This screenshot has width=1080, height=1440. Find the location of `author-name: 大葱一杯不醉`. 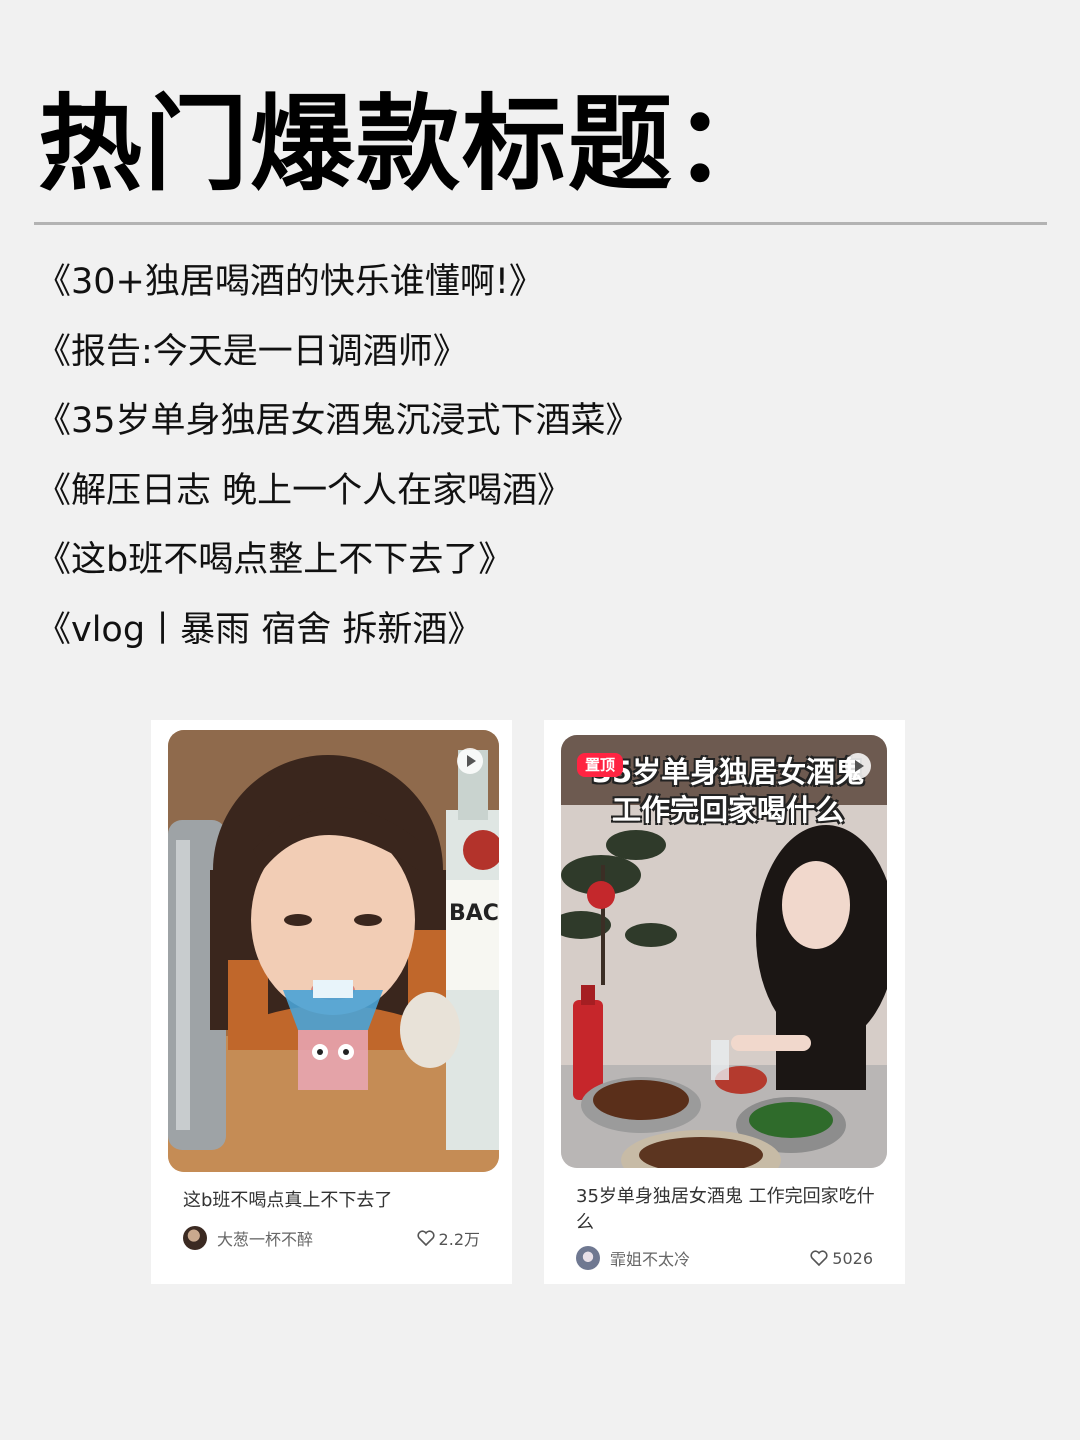

author-name: 大葱一杯不醉 is located at coordinates (317, 1238).